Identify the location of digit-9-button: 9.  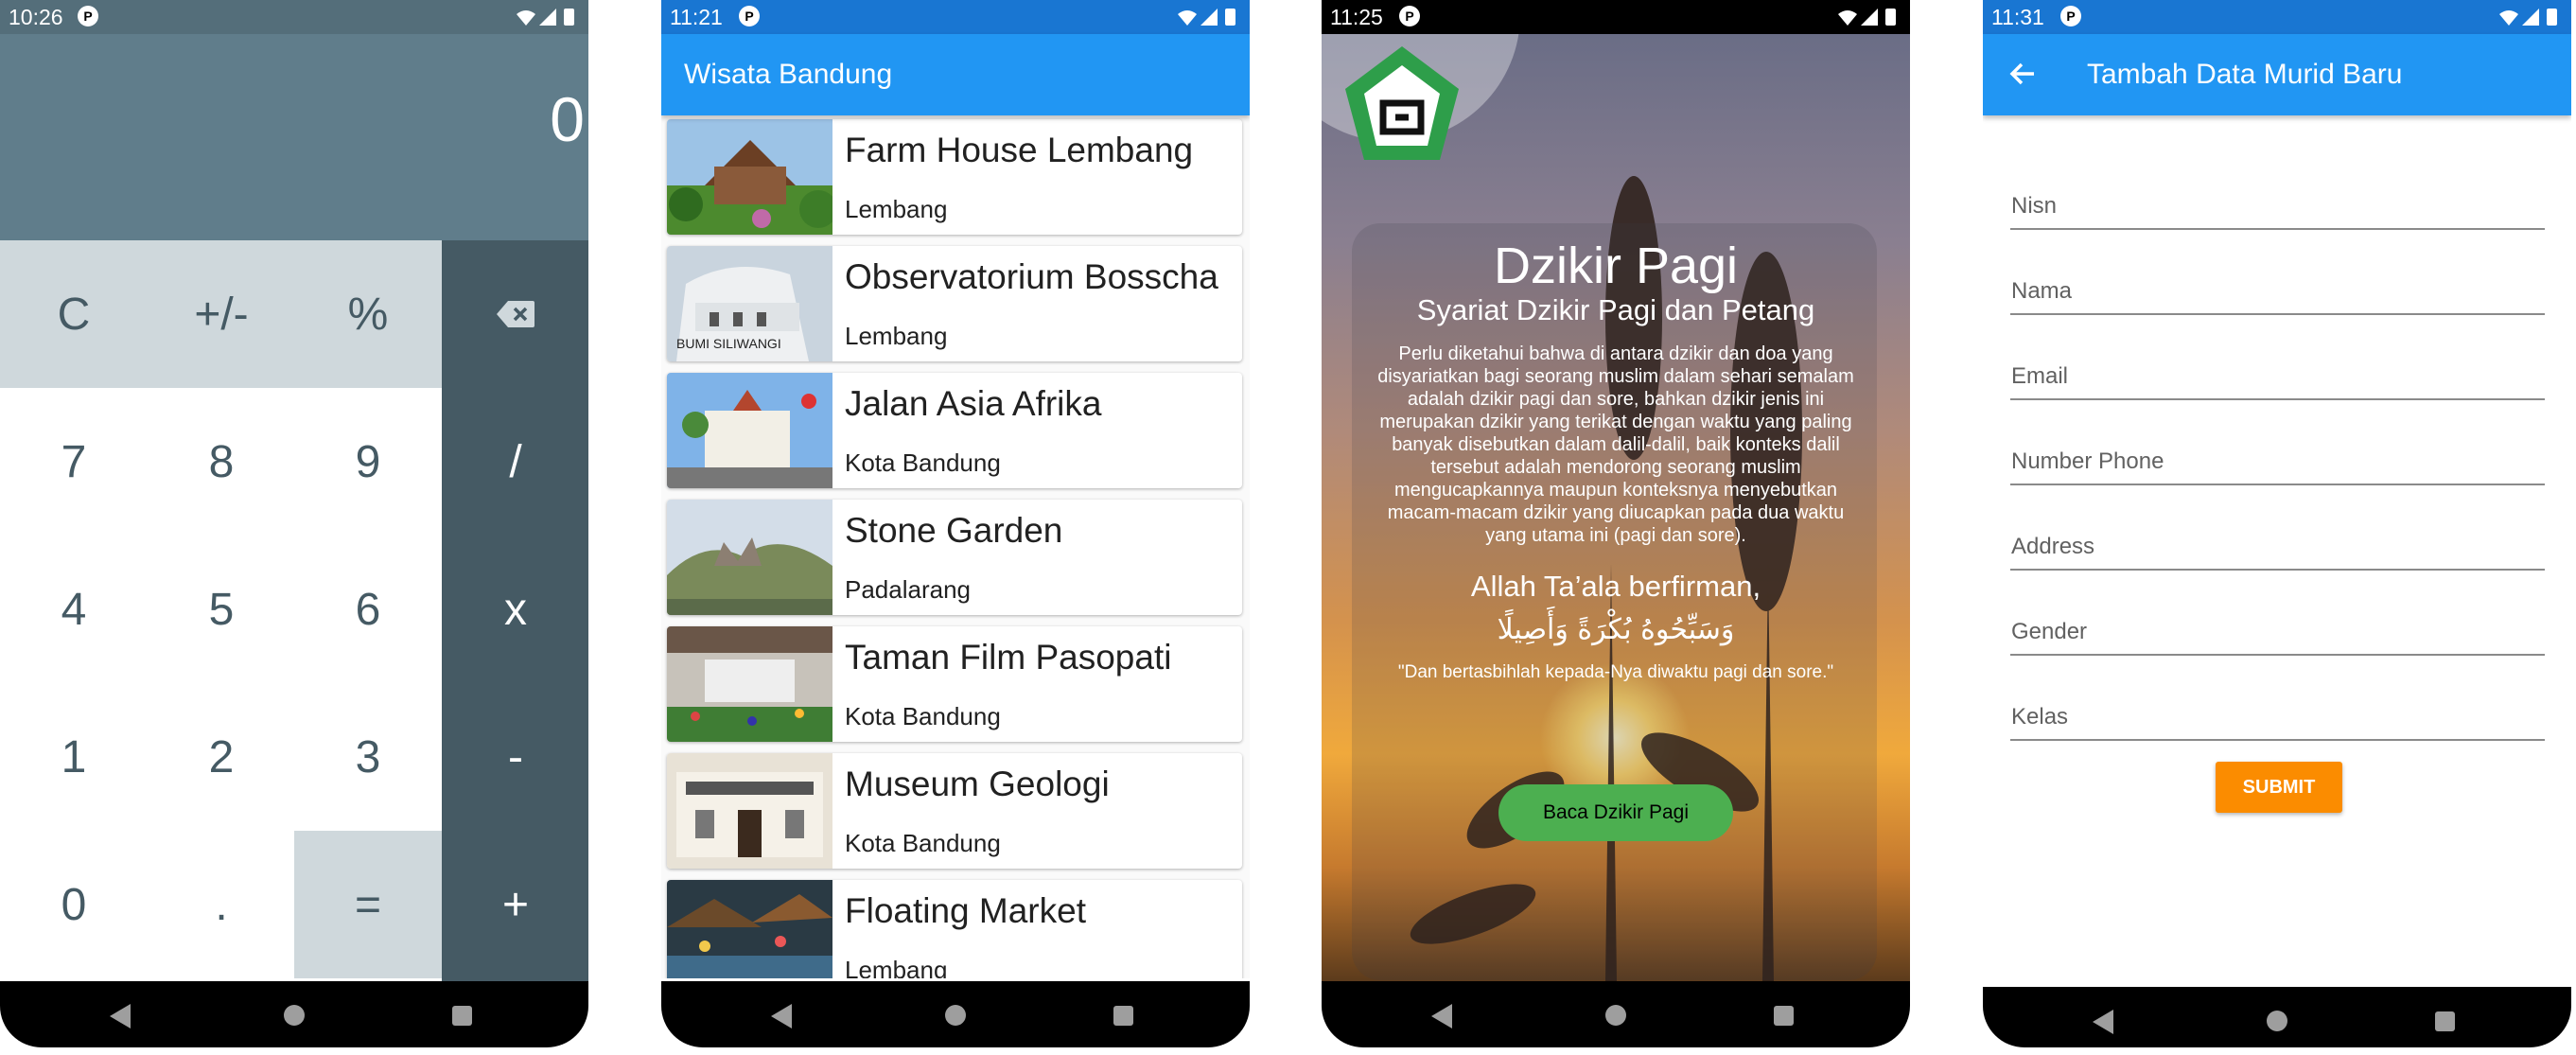
(368, 462).